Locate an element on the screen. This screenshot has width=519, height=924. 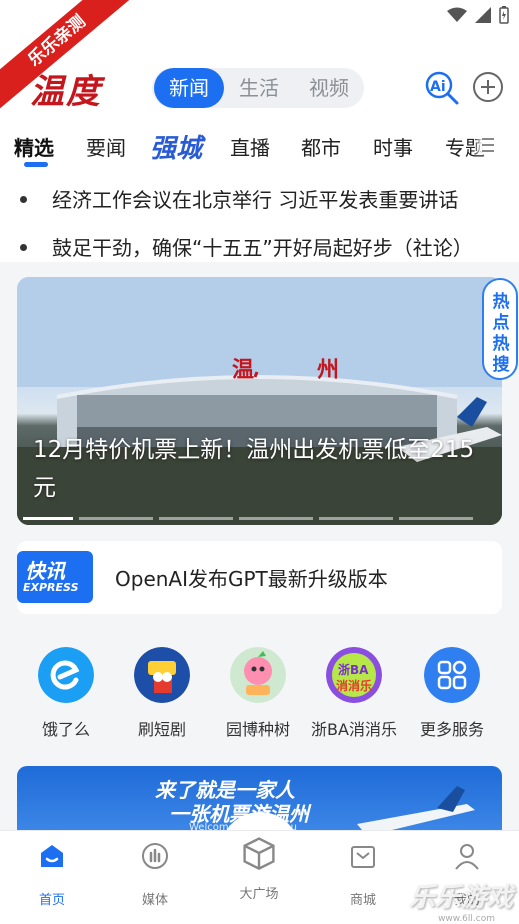
match-game-icon: 浙BA 消消乐 is located at coordinates (354, 675).